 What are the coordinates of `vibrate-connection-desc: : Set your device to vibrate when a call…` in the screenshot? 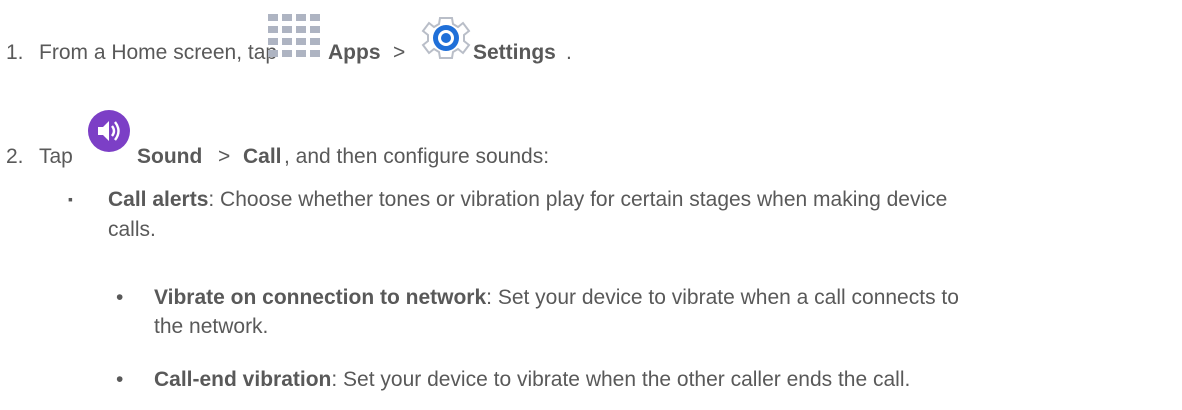 It's located at (722, 297).